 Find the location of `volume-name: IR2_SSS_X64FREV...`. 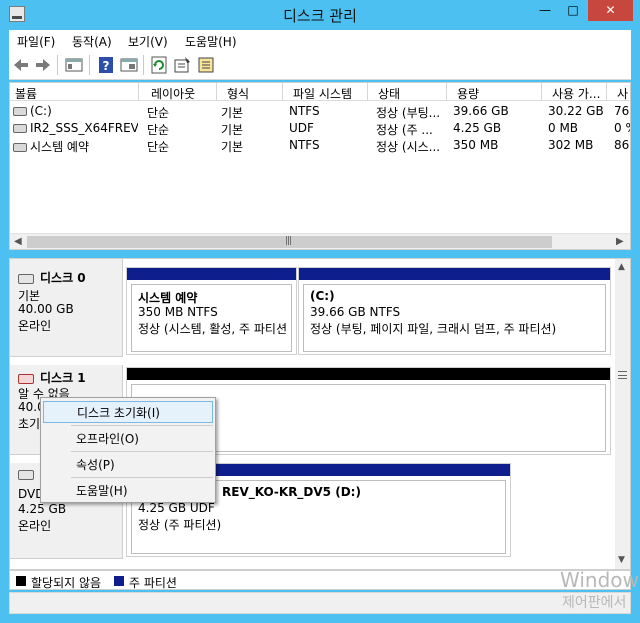

volume-name: IR2_SSS_X64FREV... is located at coordinates (84, 128).